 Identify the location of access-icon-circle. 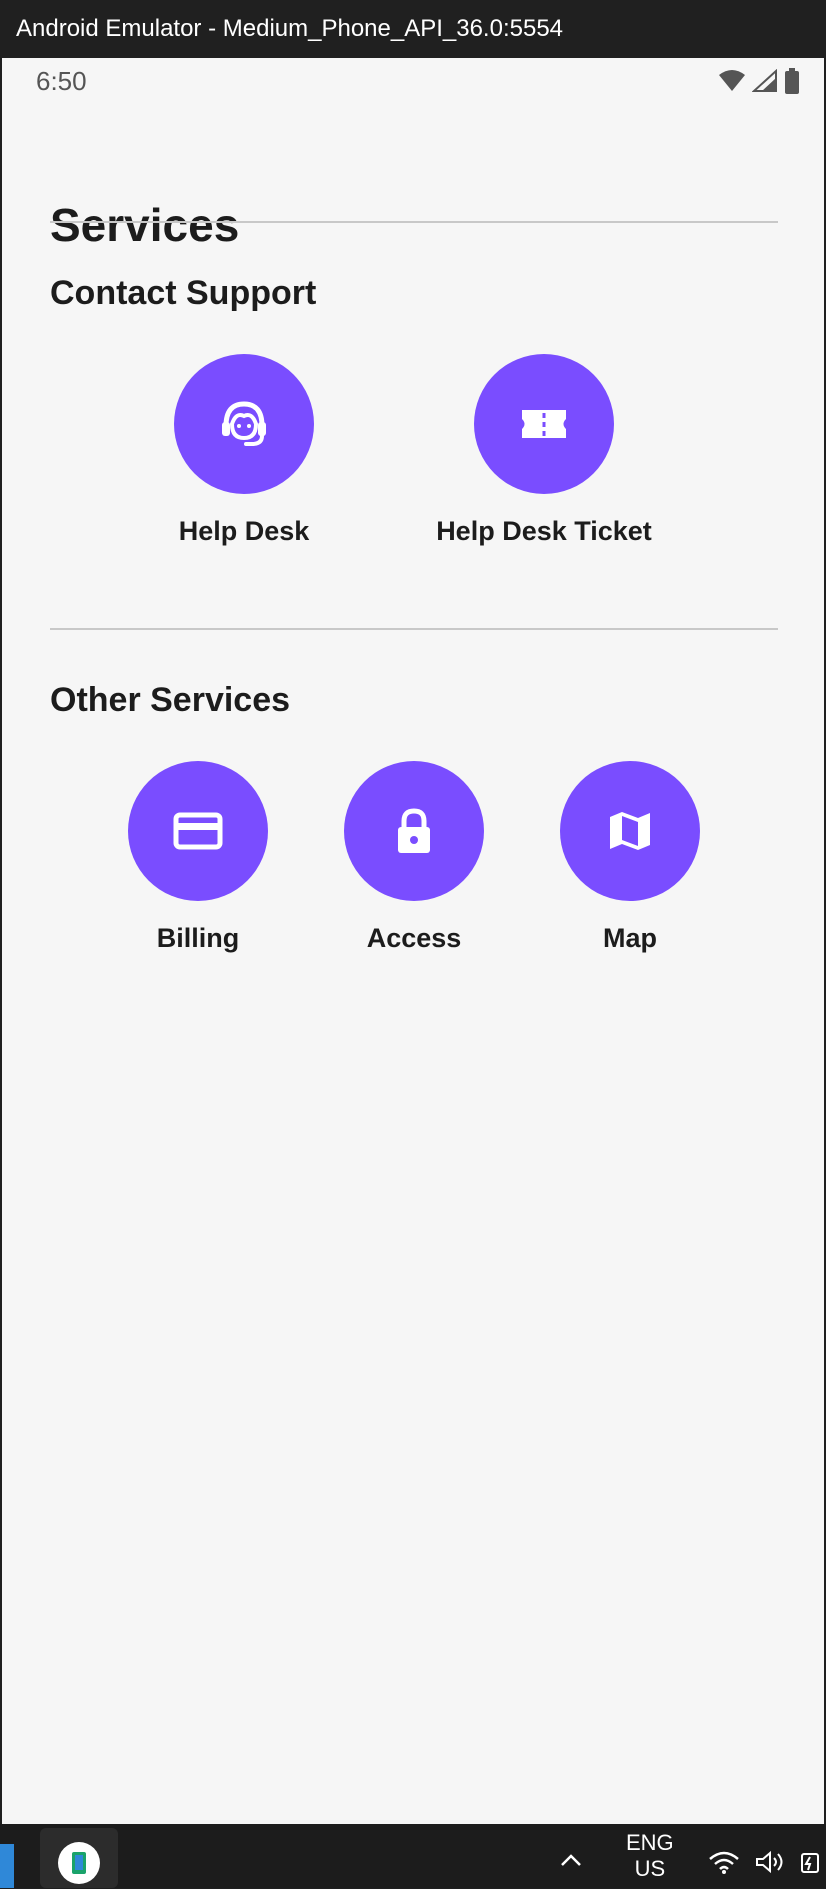
(414, 831).